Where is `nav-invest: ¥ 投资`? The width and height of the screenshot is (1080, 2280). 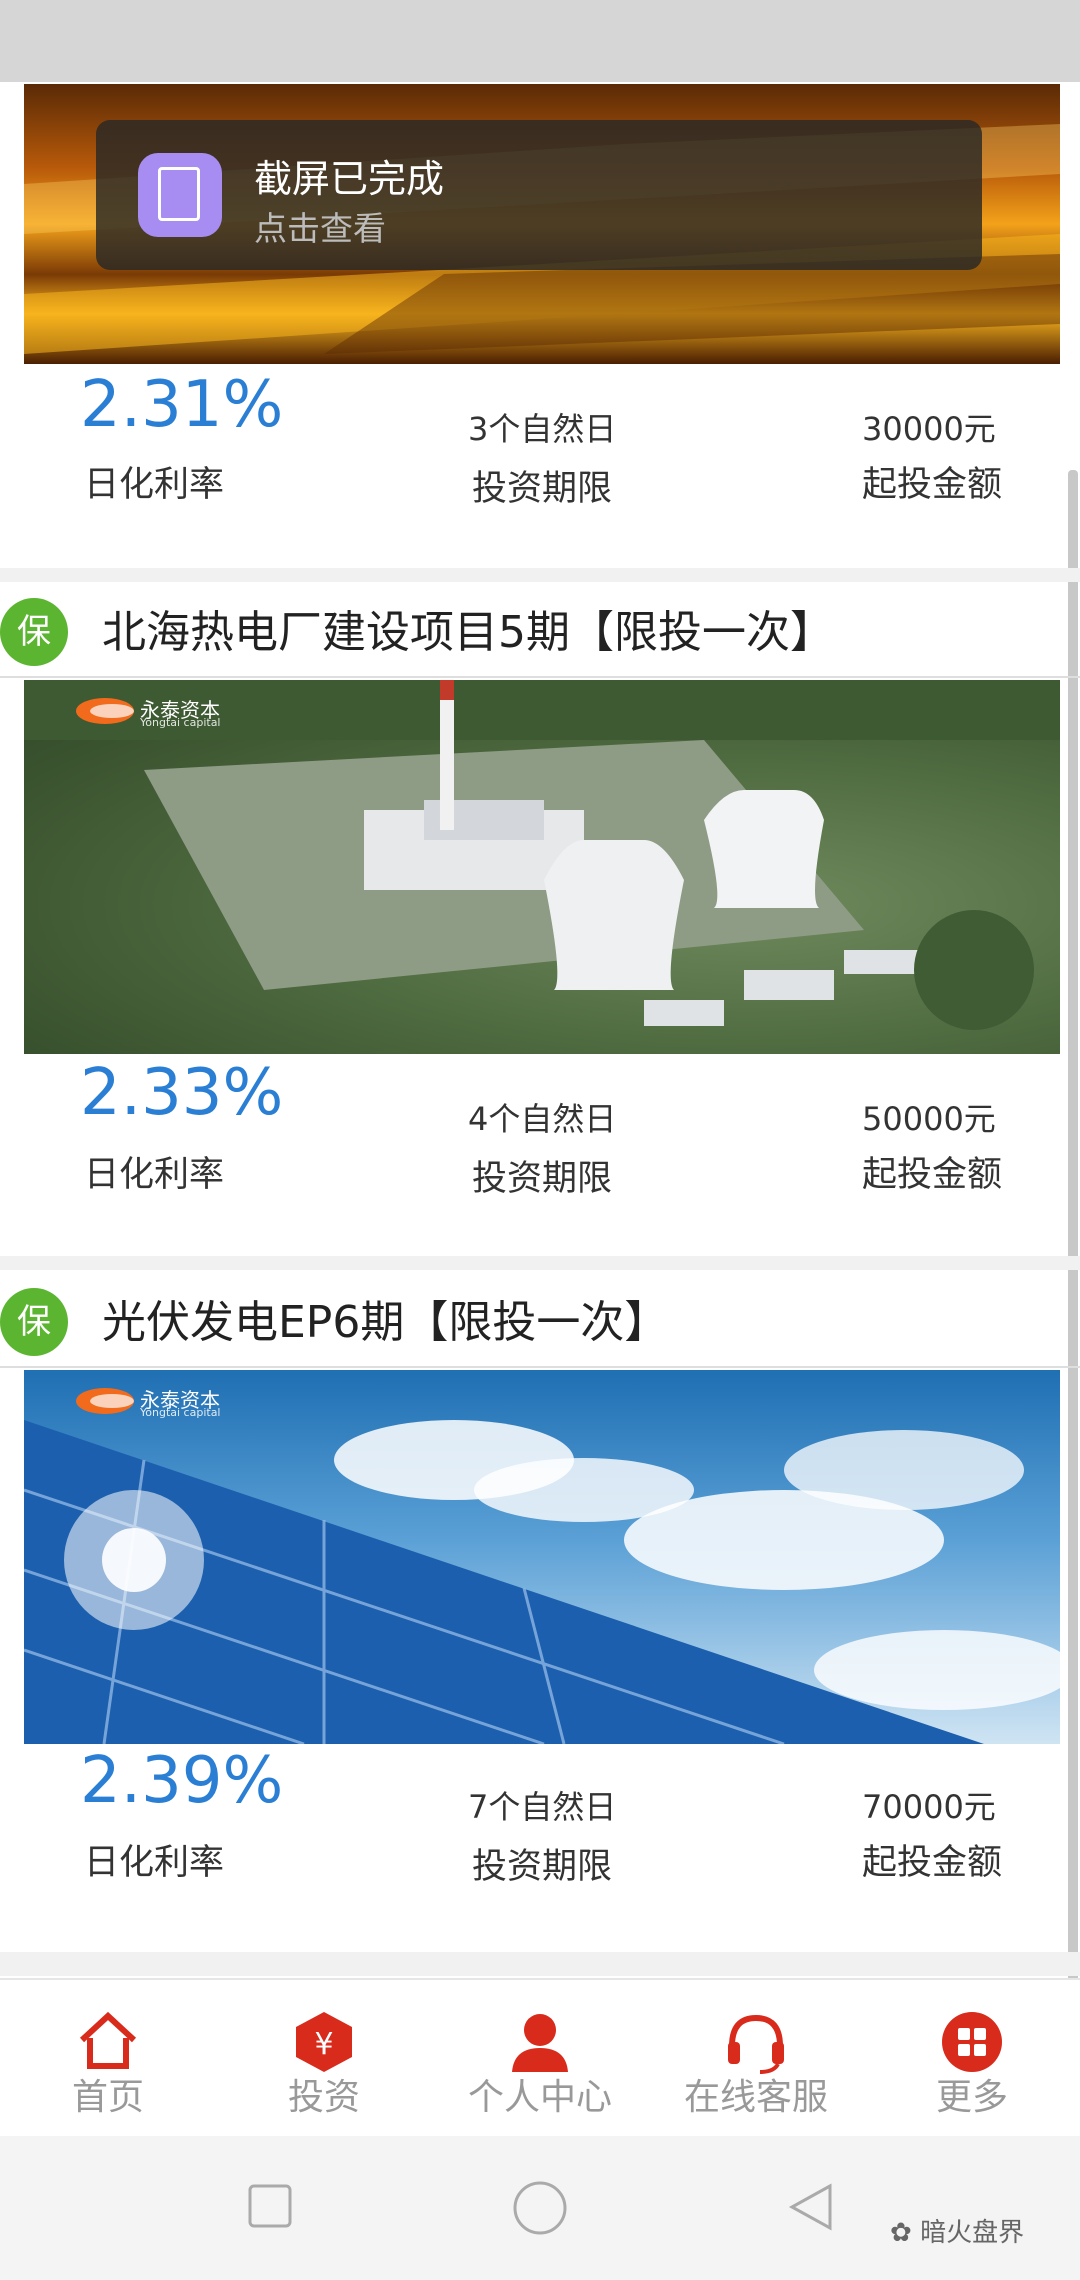 nav-invest: ¥ 投资 is located at coordinates (324, 2059).